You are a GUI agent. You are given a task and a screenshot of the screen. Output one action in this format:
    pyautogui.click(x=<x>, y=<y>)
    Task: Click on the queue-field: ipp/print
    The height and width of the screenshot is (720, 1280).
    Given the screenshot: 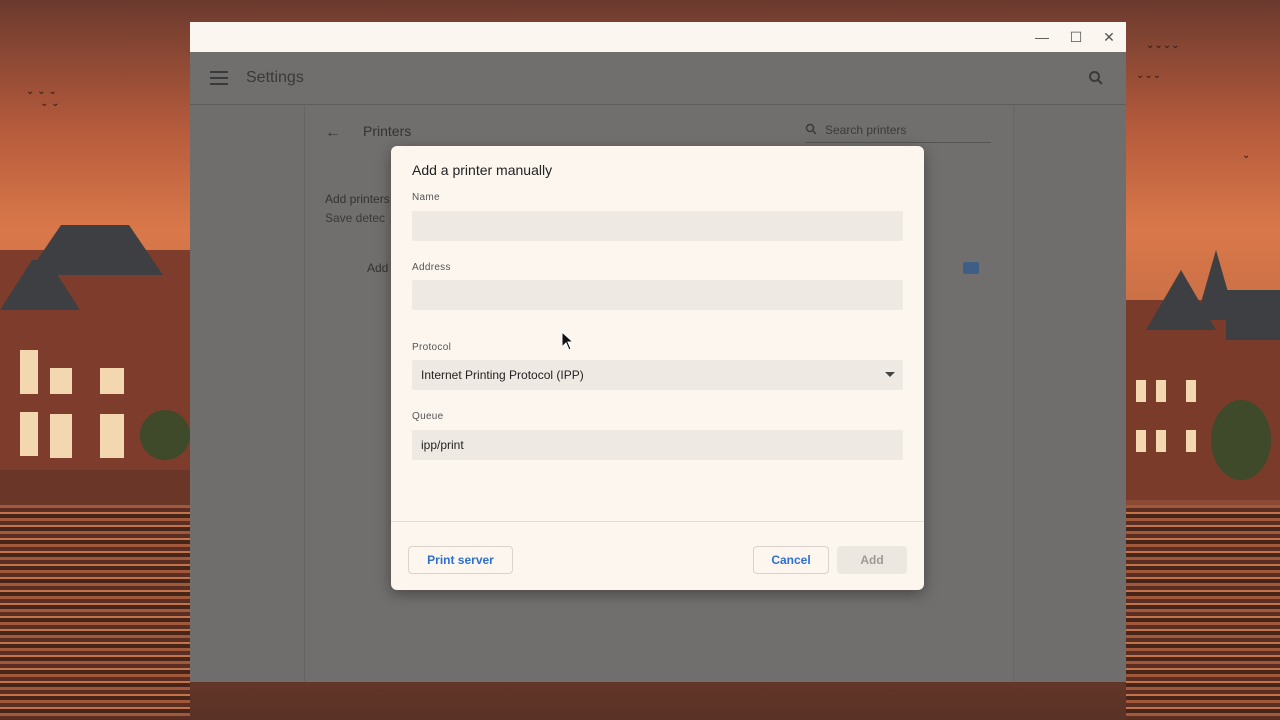 What is the action you would take?
    pyautogui.click(x=657, y=445)
    